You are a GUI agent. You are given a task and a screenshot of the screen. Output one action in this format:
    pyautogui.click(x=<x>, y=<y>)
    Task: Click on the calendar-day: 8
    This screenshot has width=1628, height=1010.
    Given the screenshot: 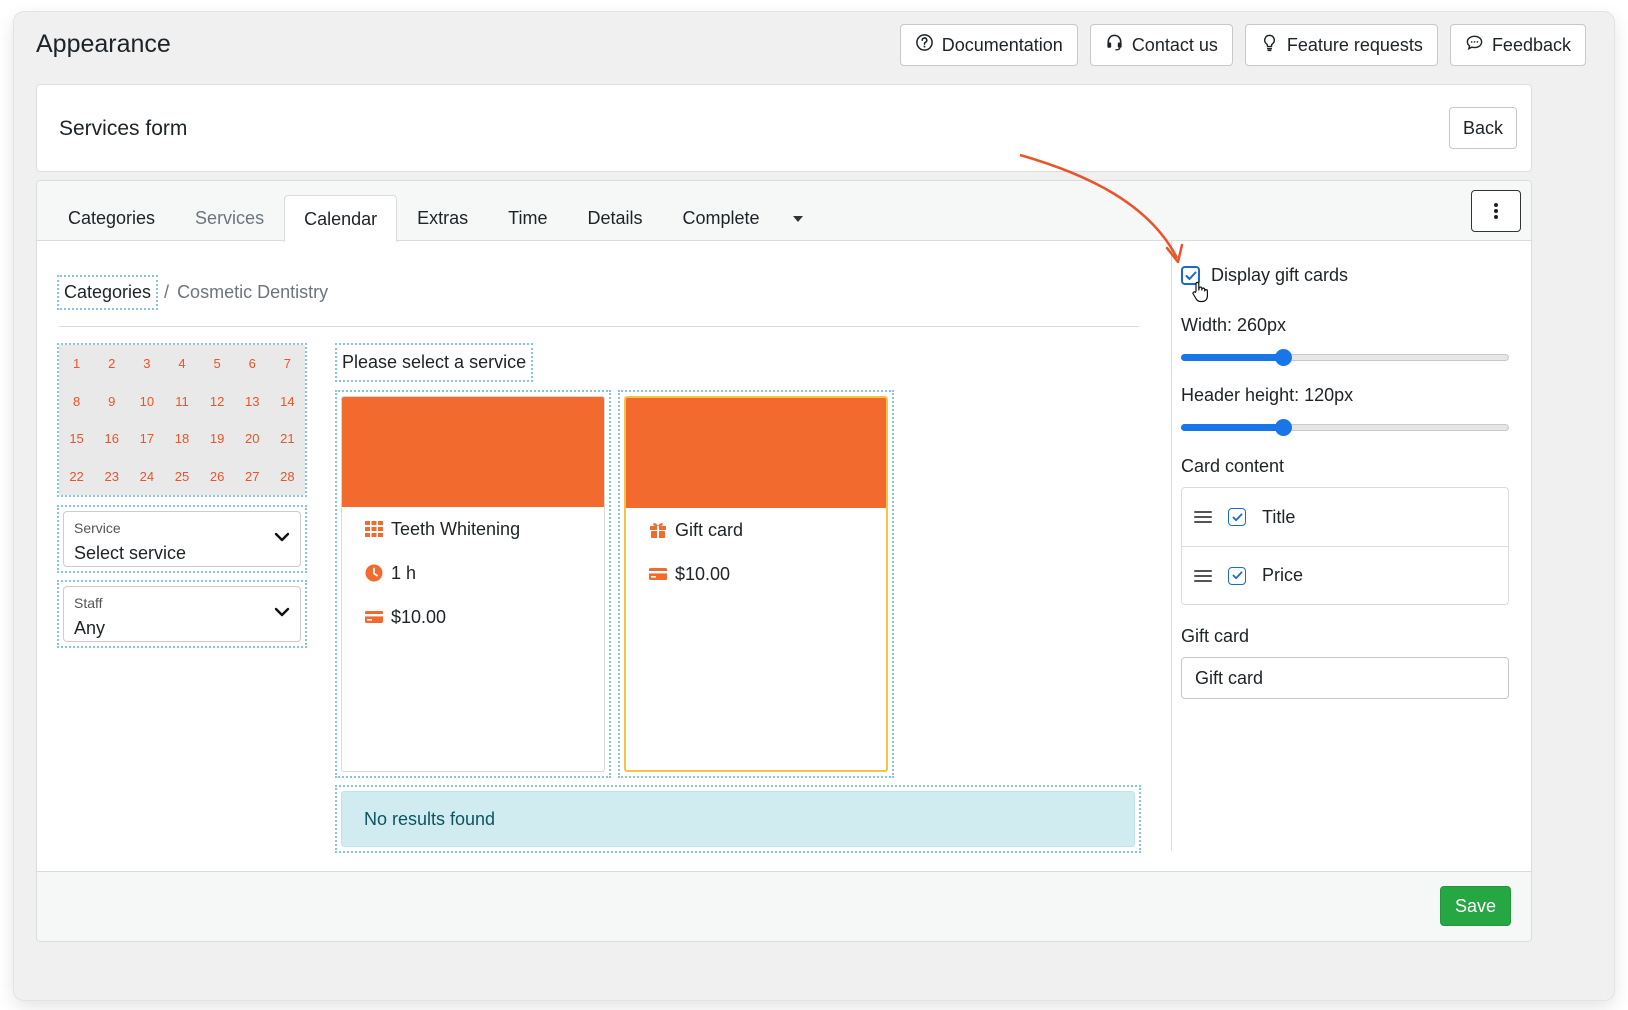 What is the action you would take?
    pyautogui.click(x=76, y=401)
    